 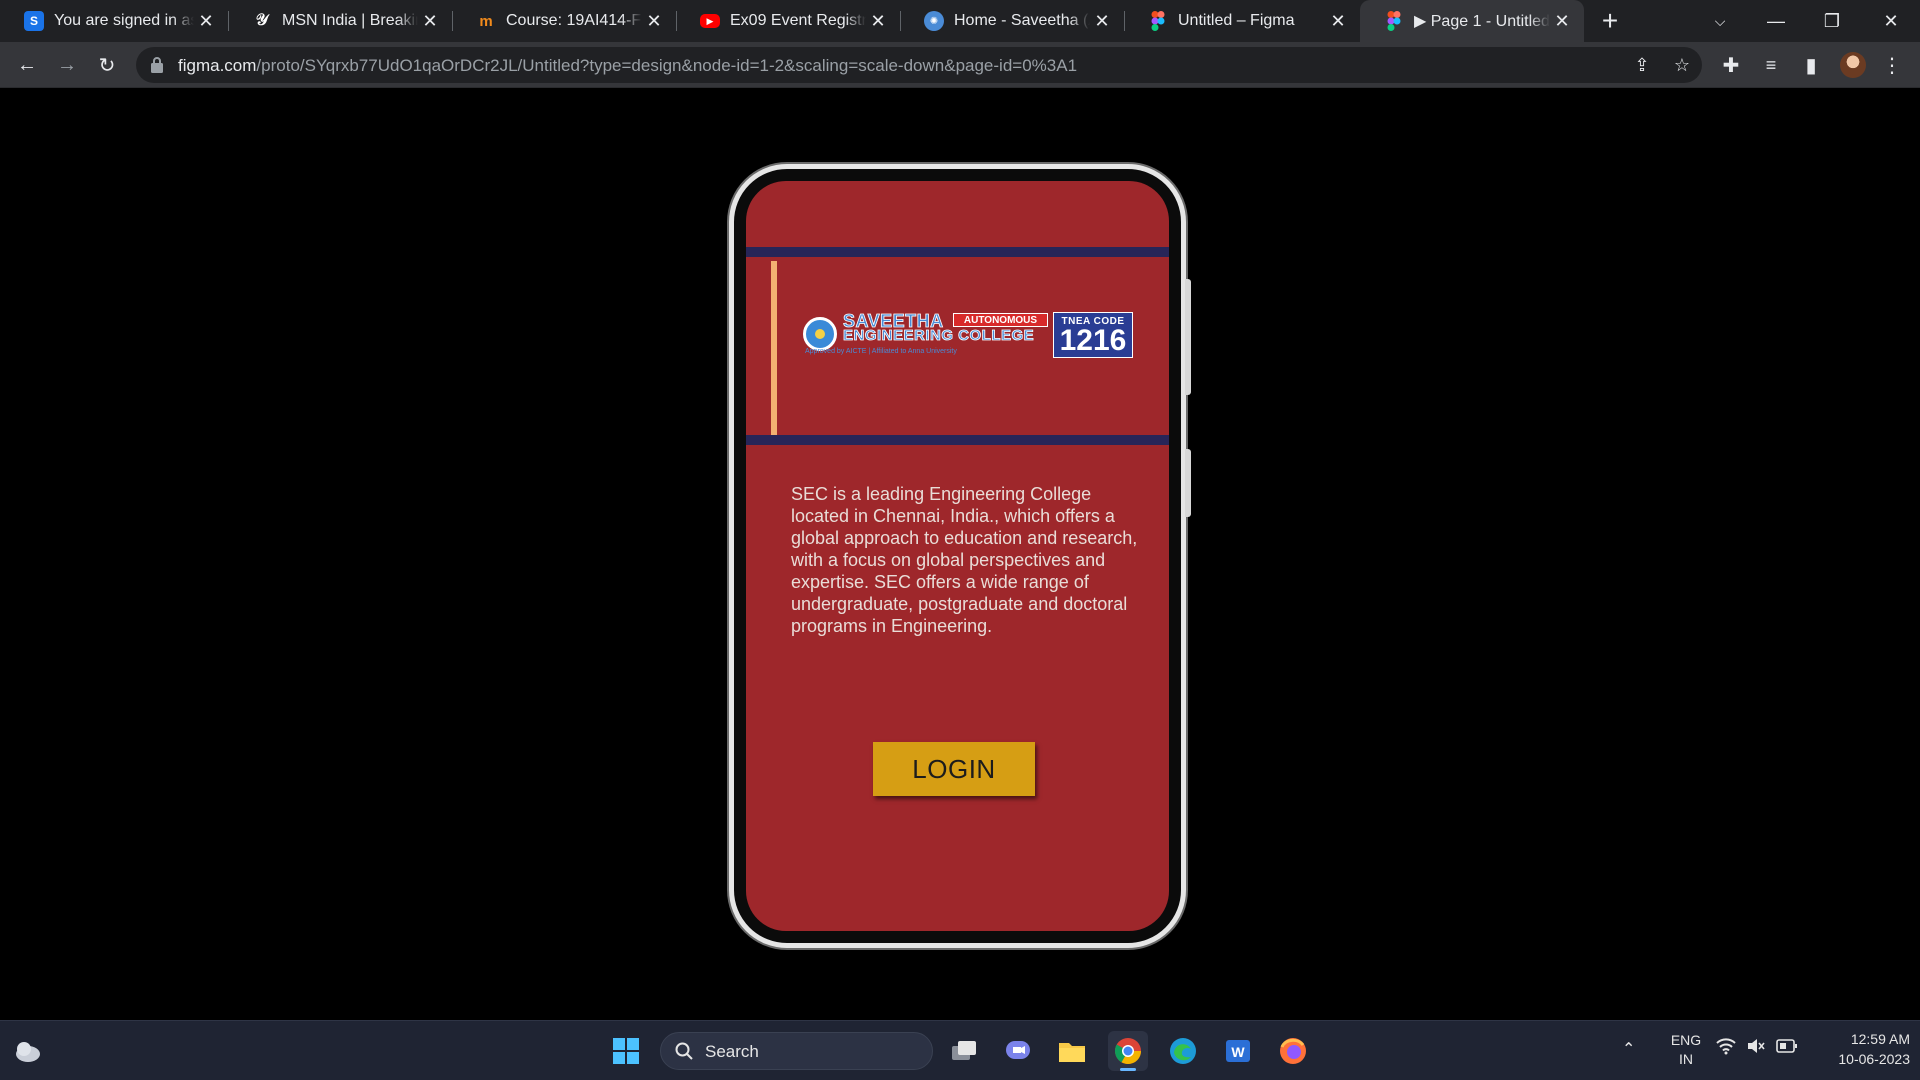 What do you see at coordinates (1891, 21) in the screenshot?
I see `close-window-icon: ✕` at bounding box center [1891, 21].